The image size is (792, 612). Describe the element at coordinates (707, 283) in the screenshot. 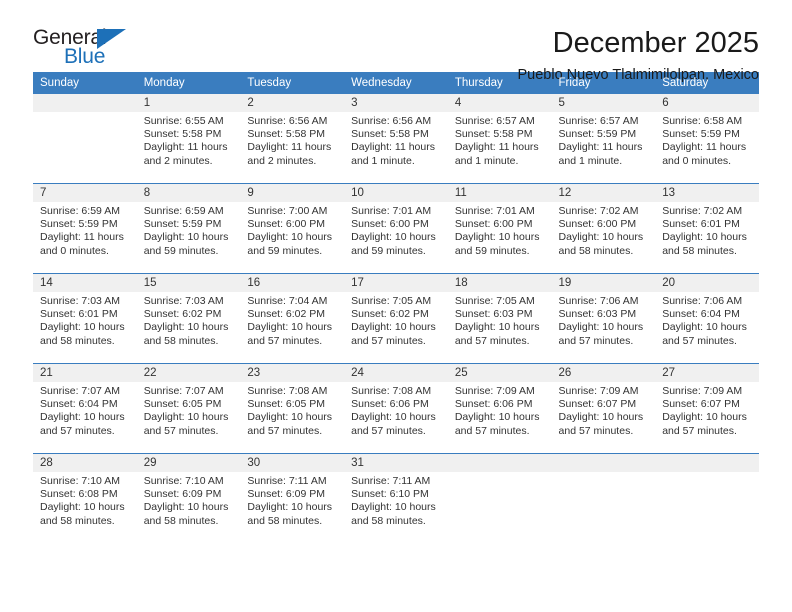

I see `day-number: 20` at that location.